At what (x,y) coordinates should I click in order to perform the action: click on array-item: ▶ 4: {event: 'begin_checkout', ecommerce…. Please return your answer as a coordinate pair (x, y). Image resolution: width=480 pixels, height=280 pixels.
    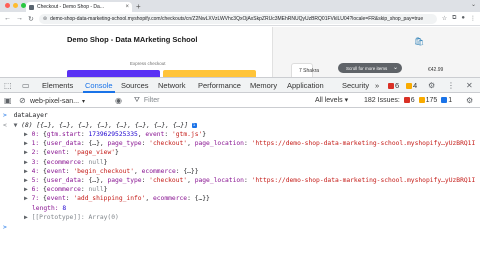
    Looking at the image, I should click on (240, 171).